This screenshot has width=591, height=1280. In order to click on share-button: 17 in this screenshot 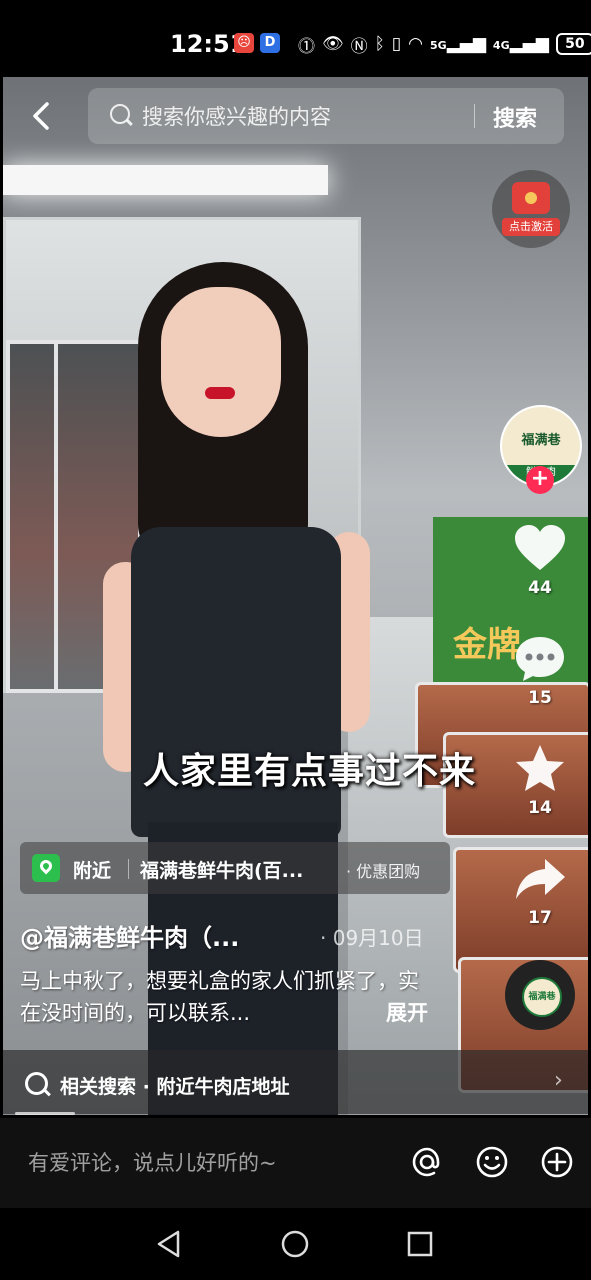, I will do `click(540, 890)`.